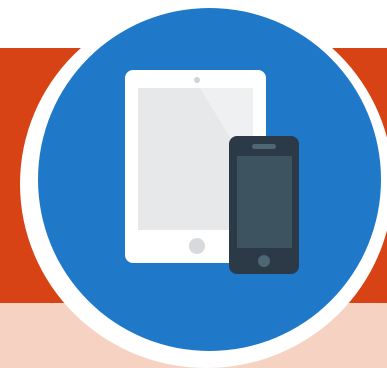 This screenshot has height=368, width=387. I want to click on smartphone-icon, so click(264, 205).